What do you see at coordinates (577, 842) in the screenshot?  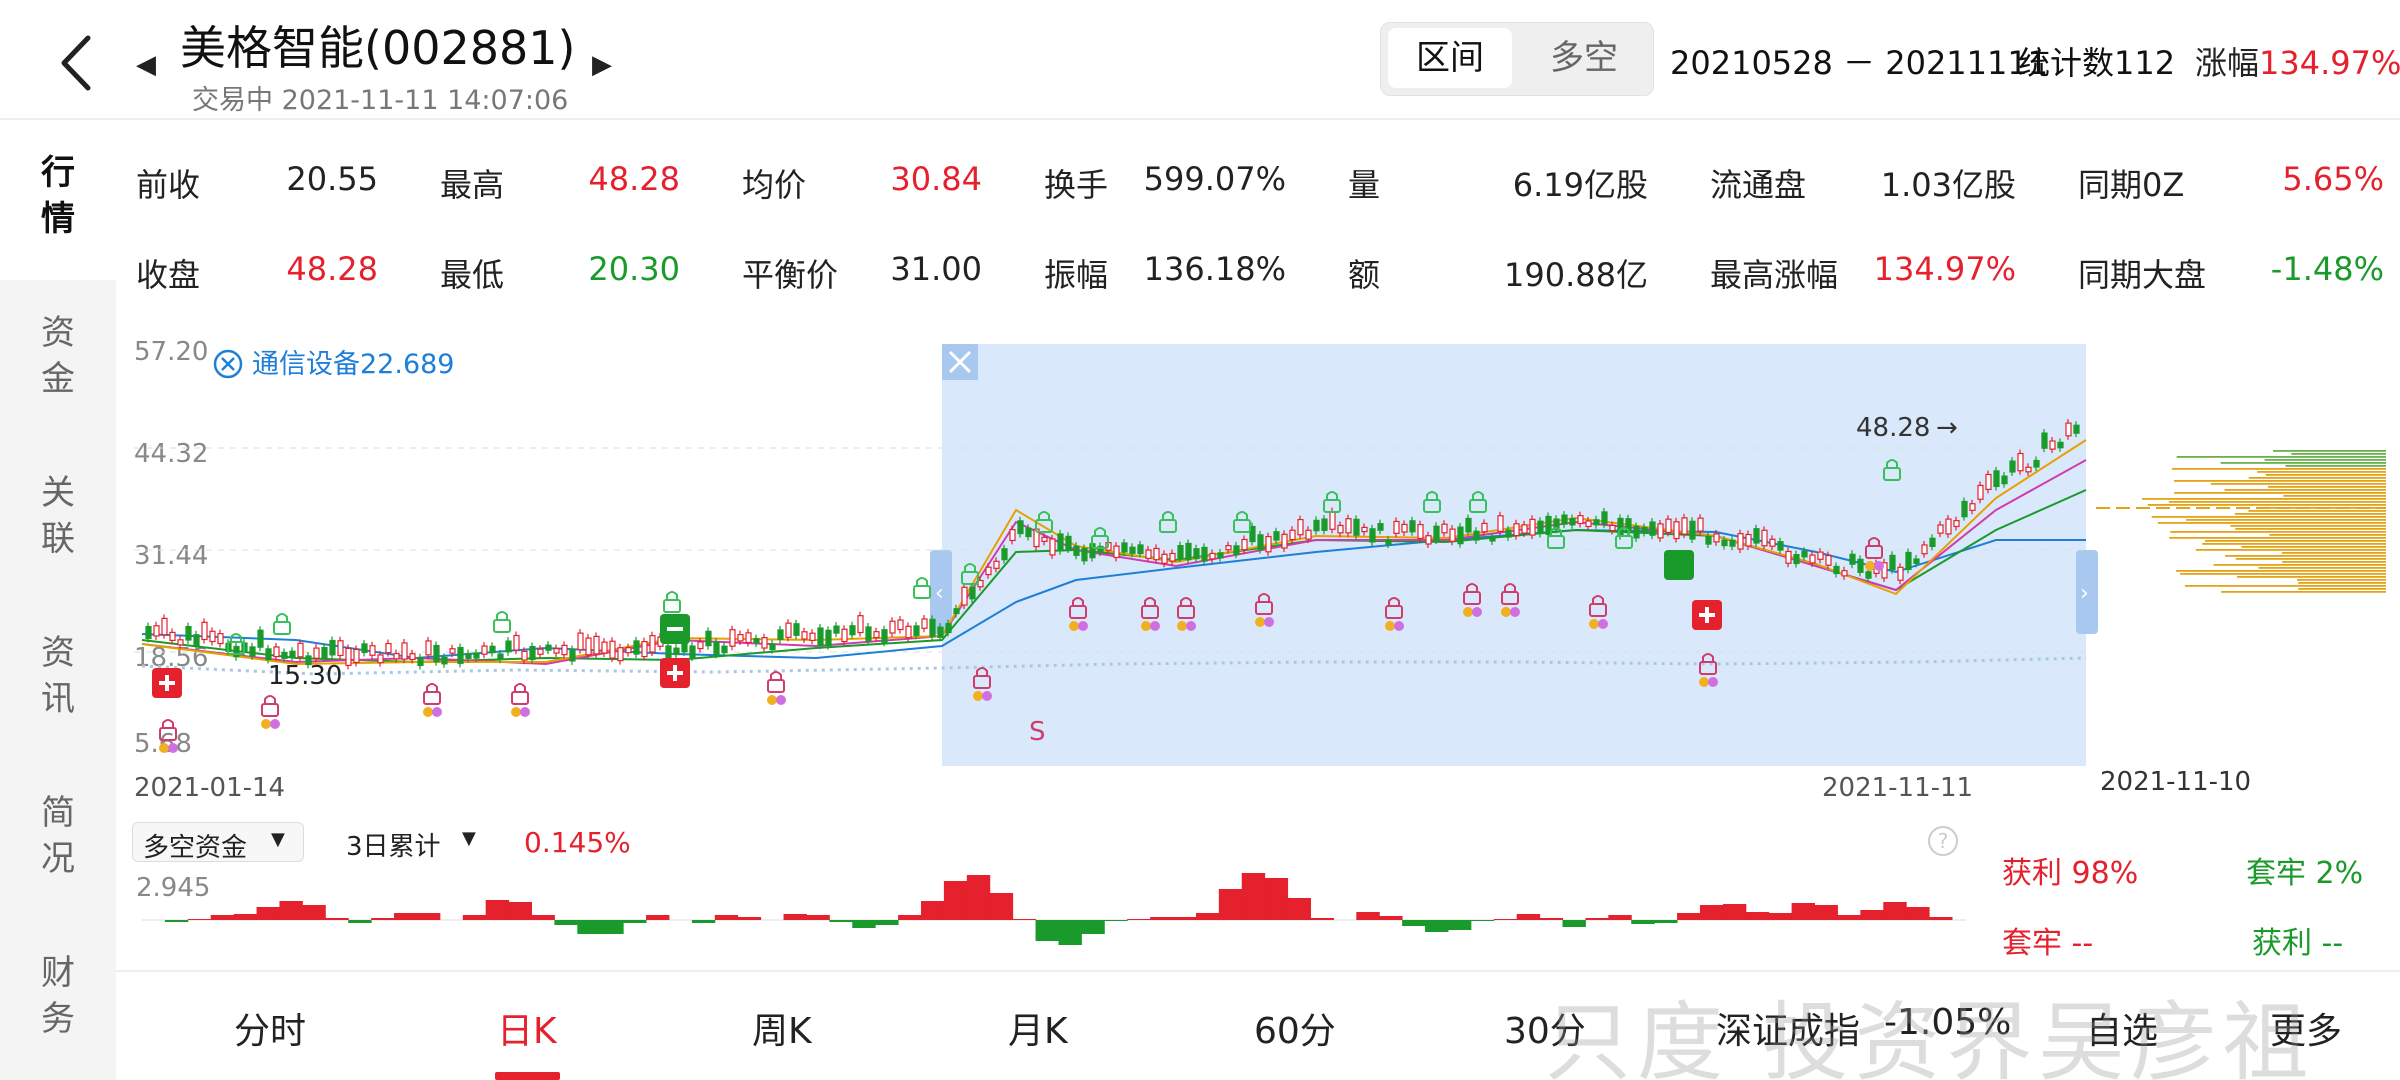 I see `indicator-value: 0.145%` at bounding box center [577, 842].